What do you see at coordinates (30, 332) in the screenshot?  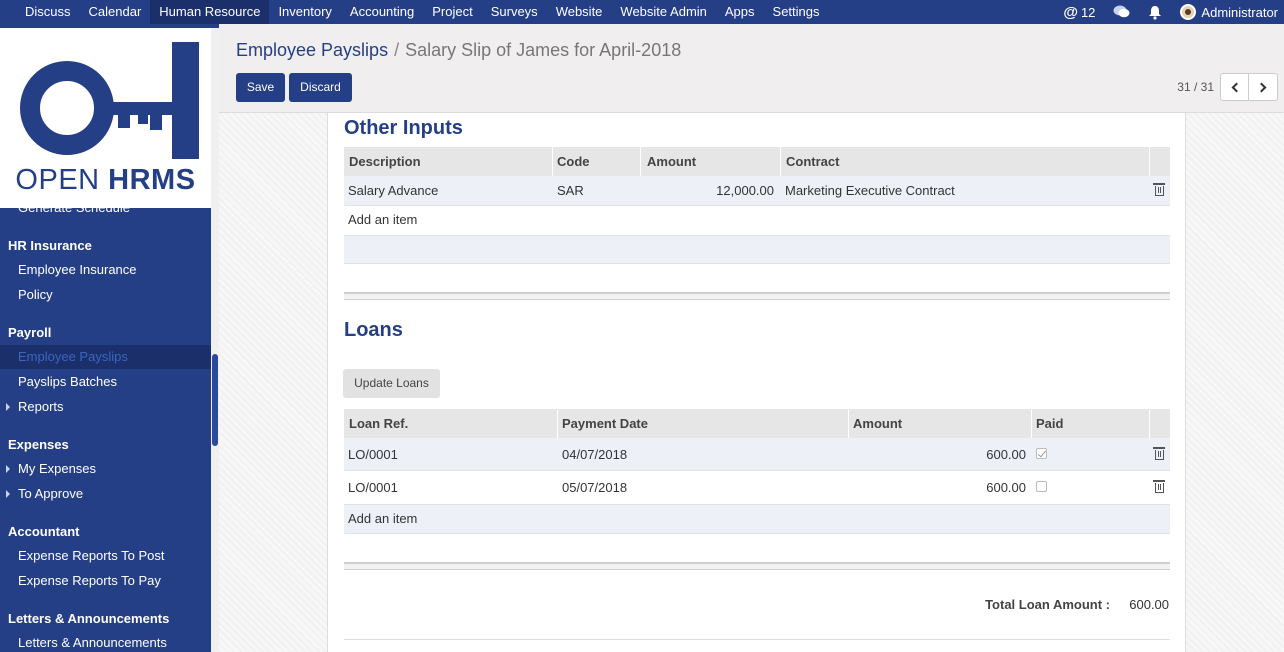 I see `sidebar-section-payroll: Payroll` at bounding box center [30, 332].